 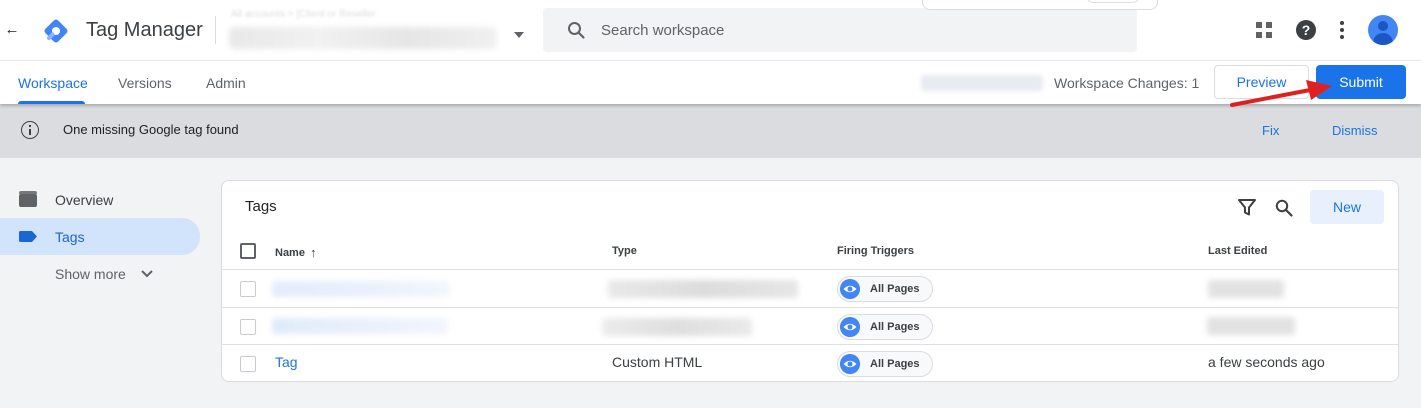 I want to click on app-title: Tag Manager, so click(x=144, y=30).